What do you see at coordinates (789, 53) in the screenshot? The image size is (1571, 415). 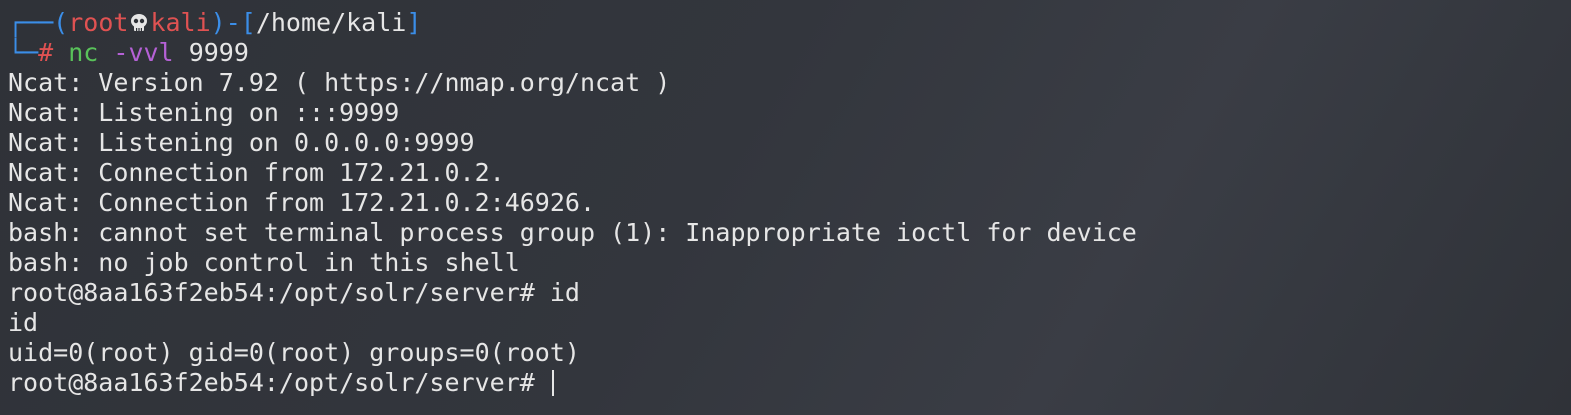 I see `command-line: └─# nc -vvl 9999` at bounding box center [789, 53].